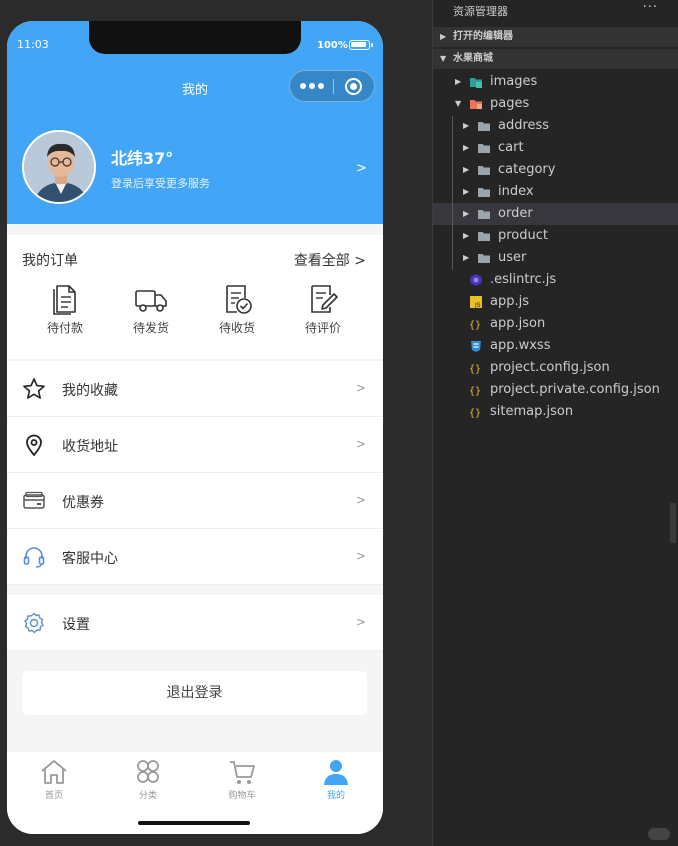  I want to click on tab-home: 首页, so click(54, 779).